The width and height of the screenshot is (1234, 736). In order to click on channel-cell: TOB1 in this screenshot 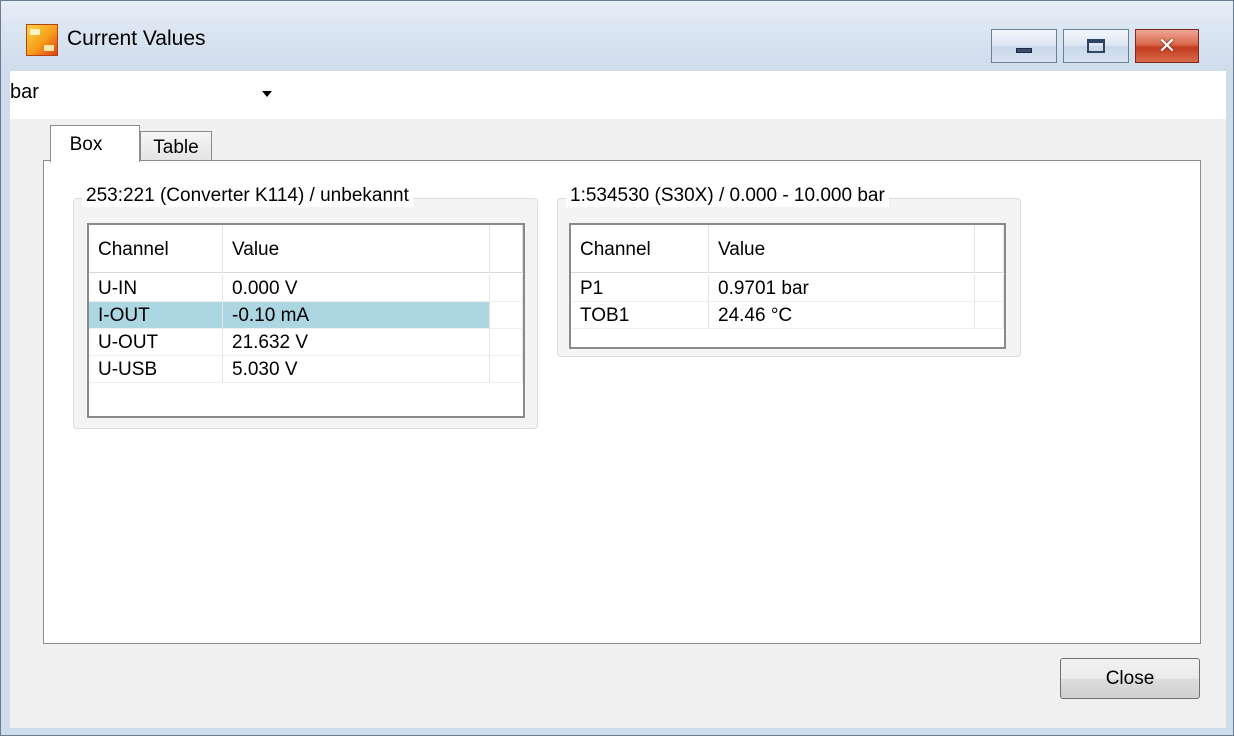, I will do `click(640, 315)`.